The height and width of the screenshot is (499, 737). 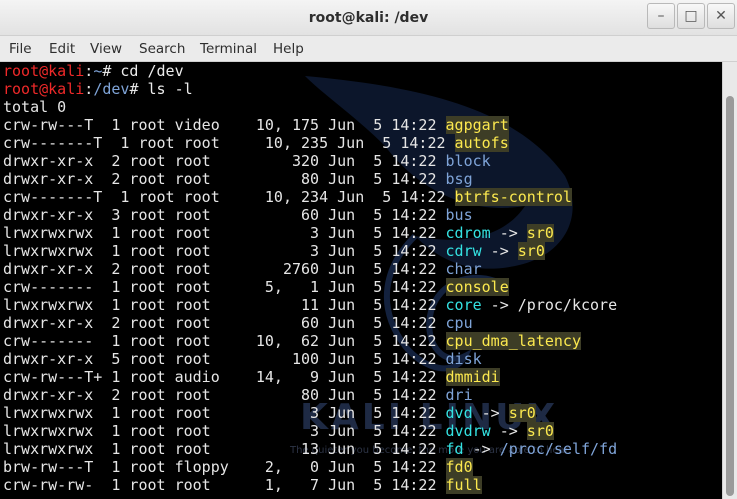 I want to click on file-meta: drwxr-xr-x 5 root root 100 Jun 5 14:22, so click(x=224, y=359).